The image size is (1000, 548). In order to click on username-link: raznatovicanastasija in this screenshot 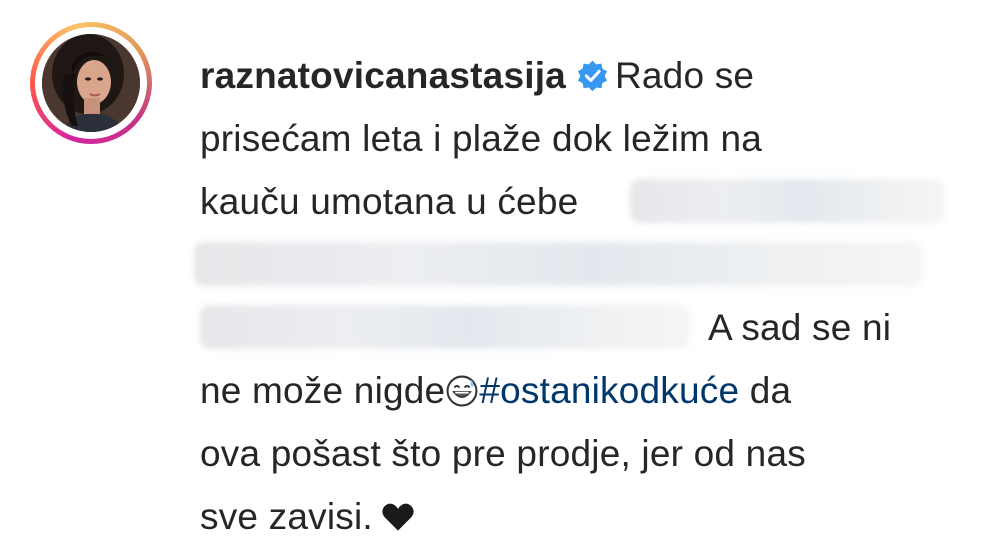, I will do `click(383, 75)`.